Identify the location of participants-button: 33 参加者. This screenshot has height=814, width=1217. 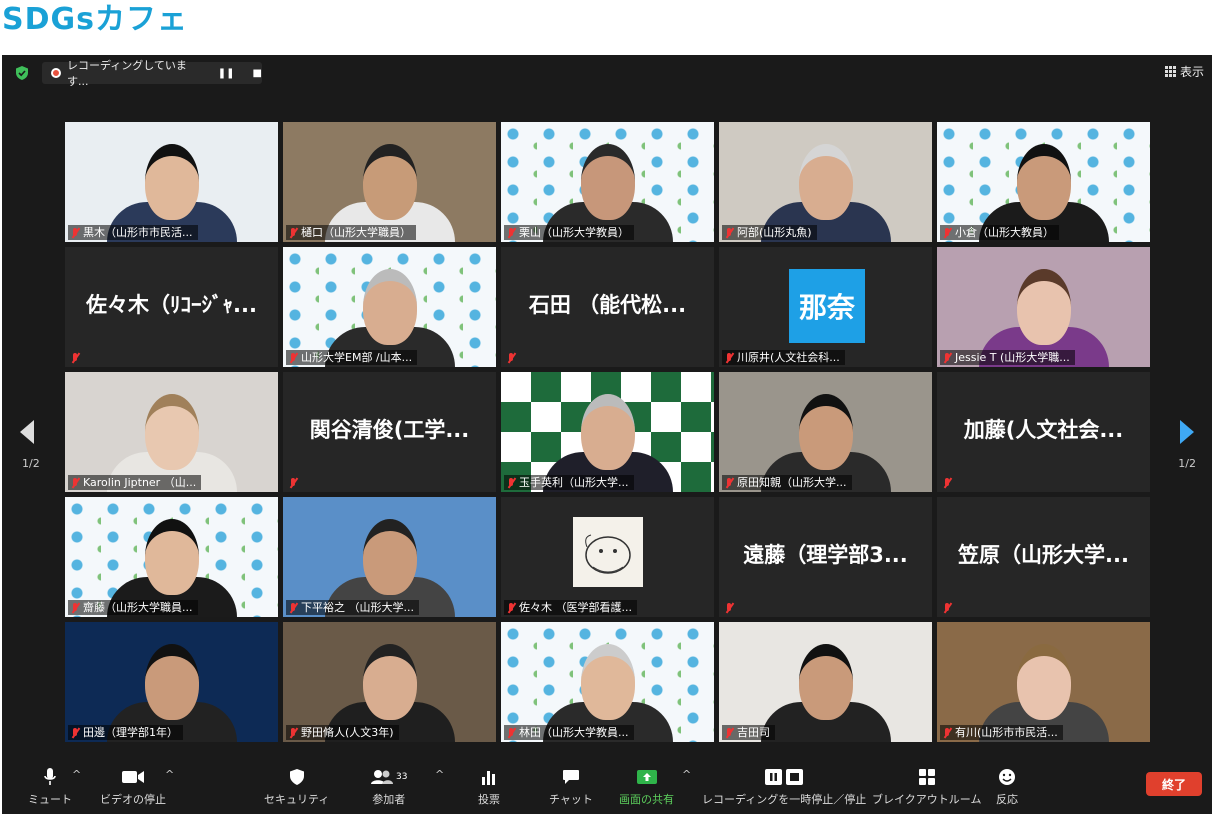
(388, 786).